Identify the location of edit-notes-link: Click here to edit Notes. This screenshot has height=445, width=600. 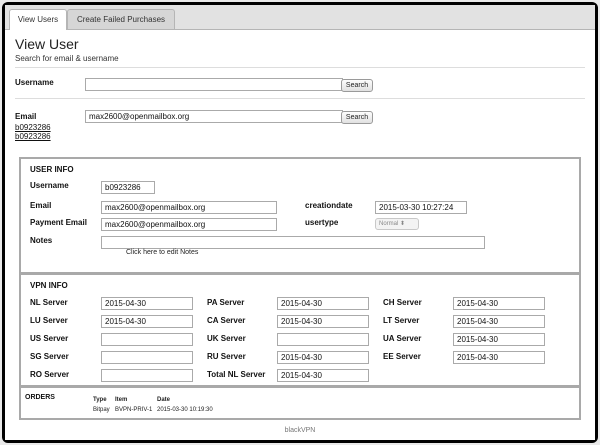
(162, 252).